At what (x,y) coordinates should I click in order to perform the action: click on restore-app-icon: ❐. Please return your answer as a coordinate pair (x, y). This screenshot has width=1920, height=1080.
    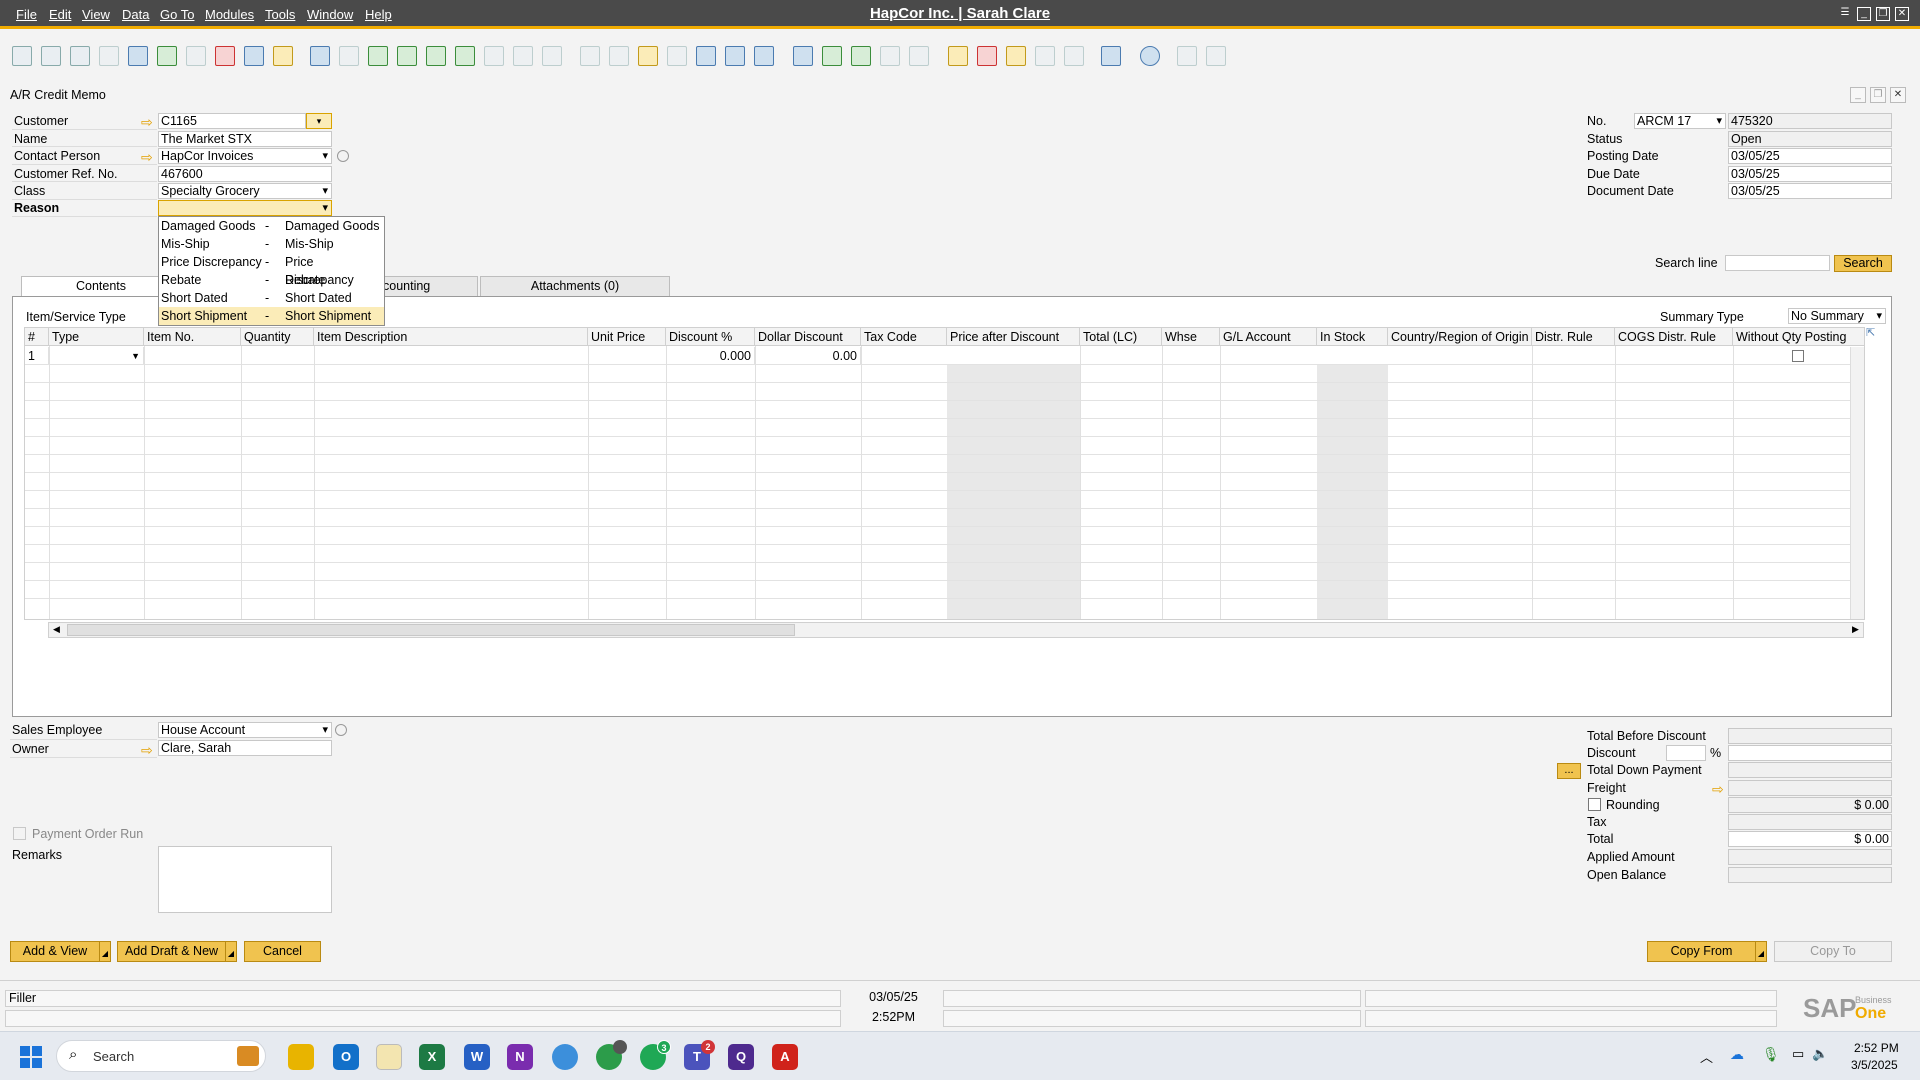
    Looking at the image, I should click on (1883, 14).